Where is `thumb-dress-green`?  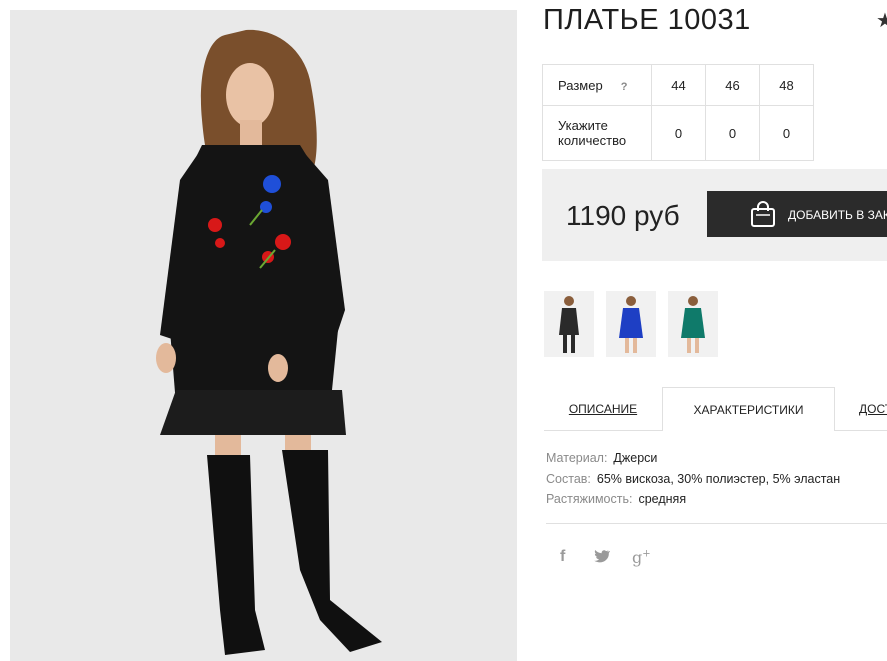
thumb-dress-green is located at coordinates (693, 324).